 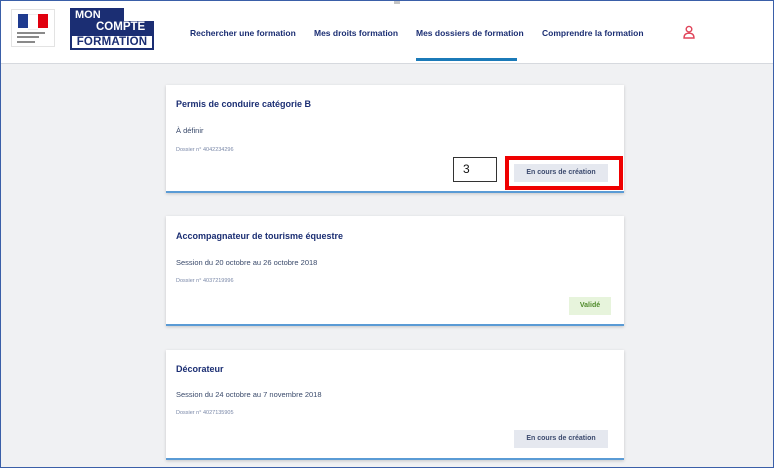 I want to click on logo-word-compte: COMPTE, so click(x=123, y=27).